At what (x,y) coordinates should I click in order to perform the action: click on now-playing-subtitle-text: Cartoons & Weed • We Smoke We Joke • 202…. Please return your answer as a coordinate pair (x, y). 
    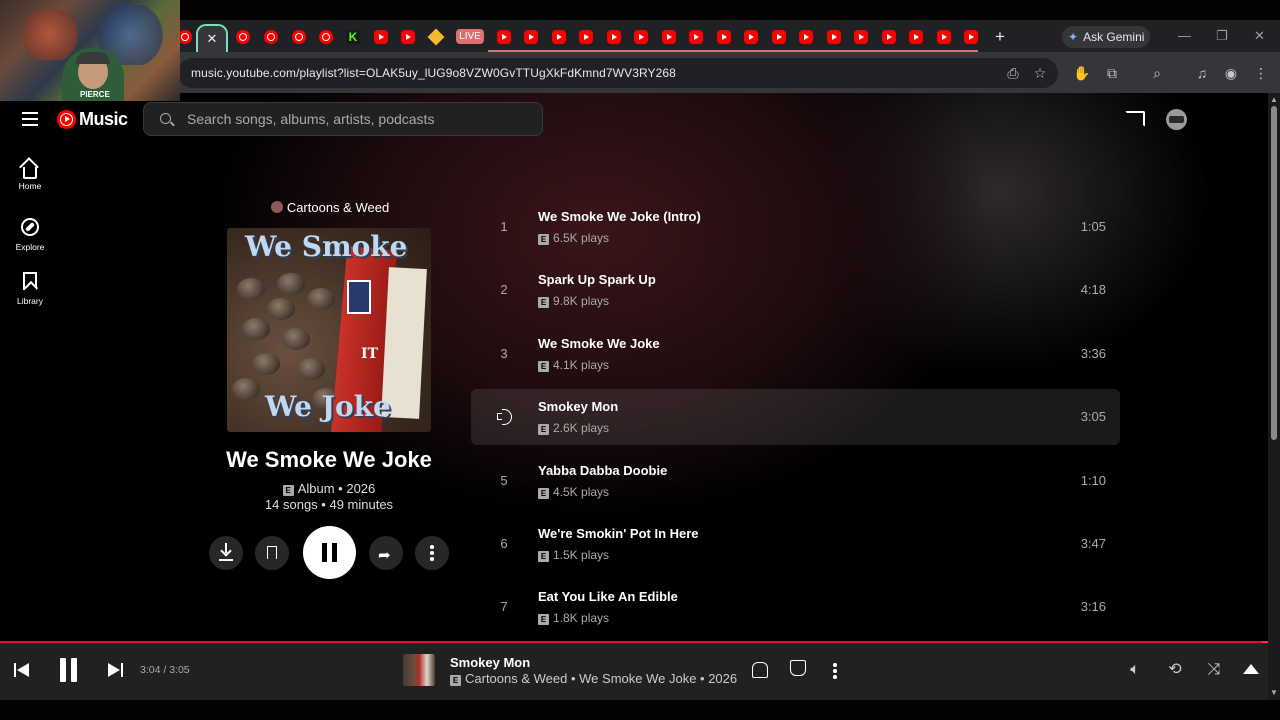
    Looking at the image, I should click on (601, 678).